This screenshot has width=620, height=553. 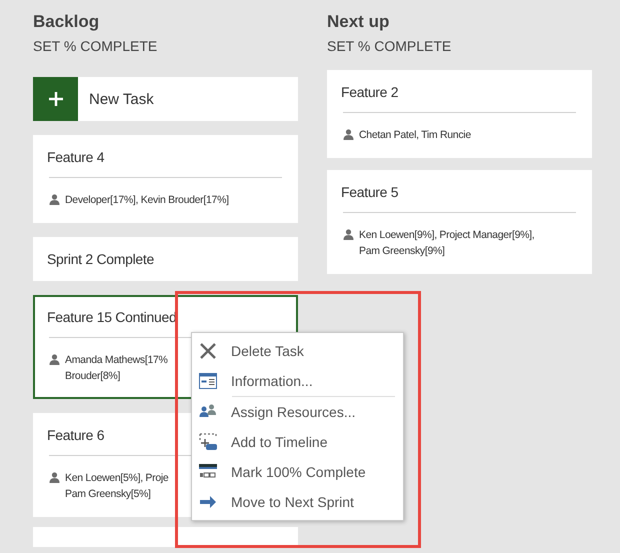 I want to click on card-title: Feature 5, so click(x=369, y=193).